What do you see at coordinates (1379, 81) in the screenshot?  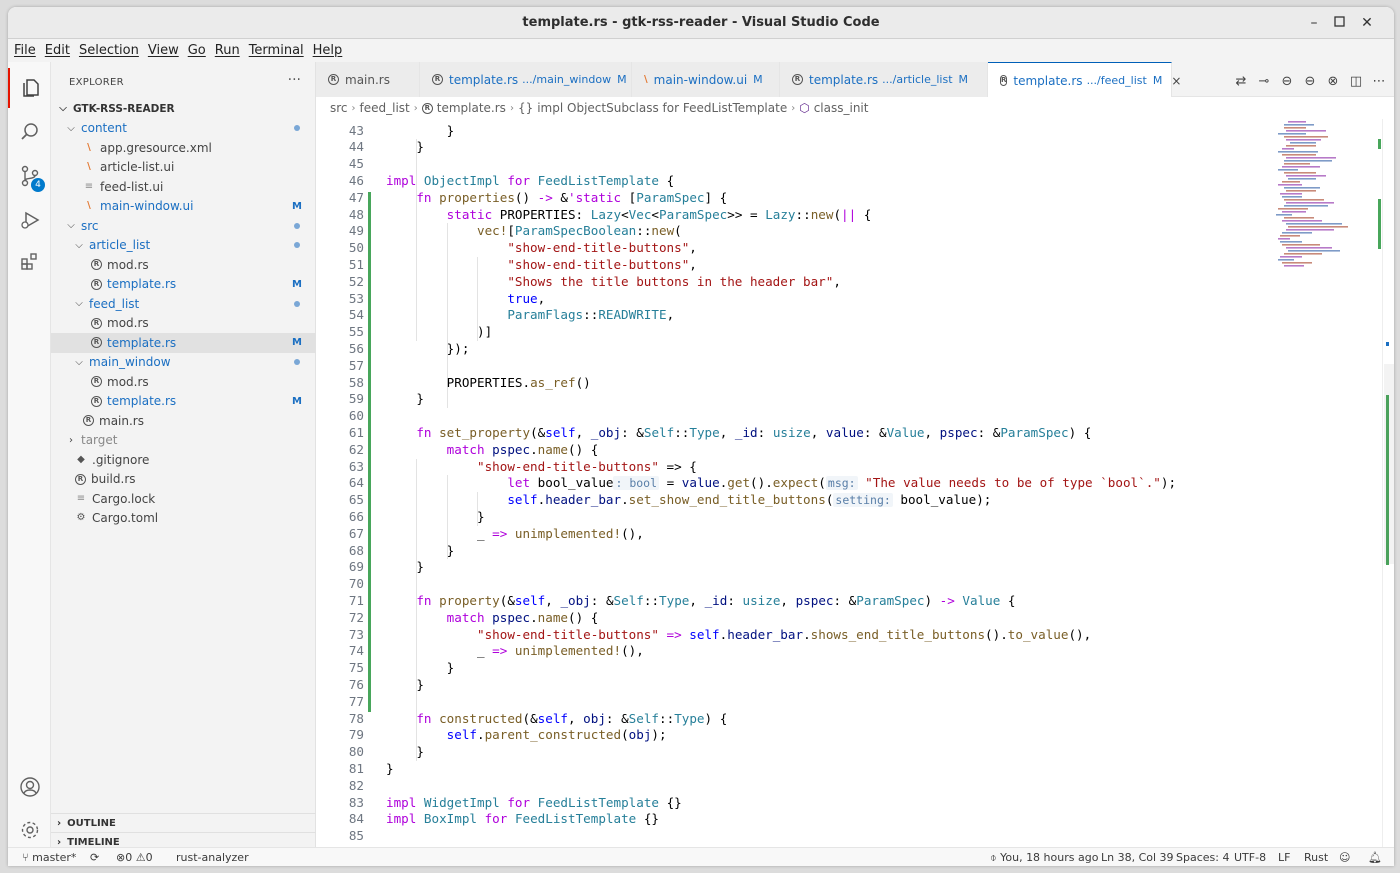 I see `more-actions-icon: ⋯` at bounding box center [1379, 81].